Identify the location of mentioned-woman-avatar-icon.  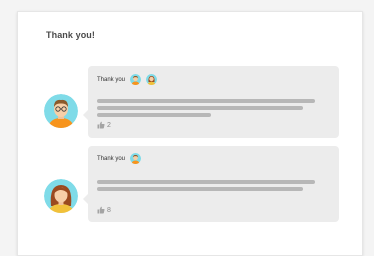
(152, 79).